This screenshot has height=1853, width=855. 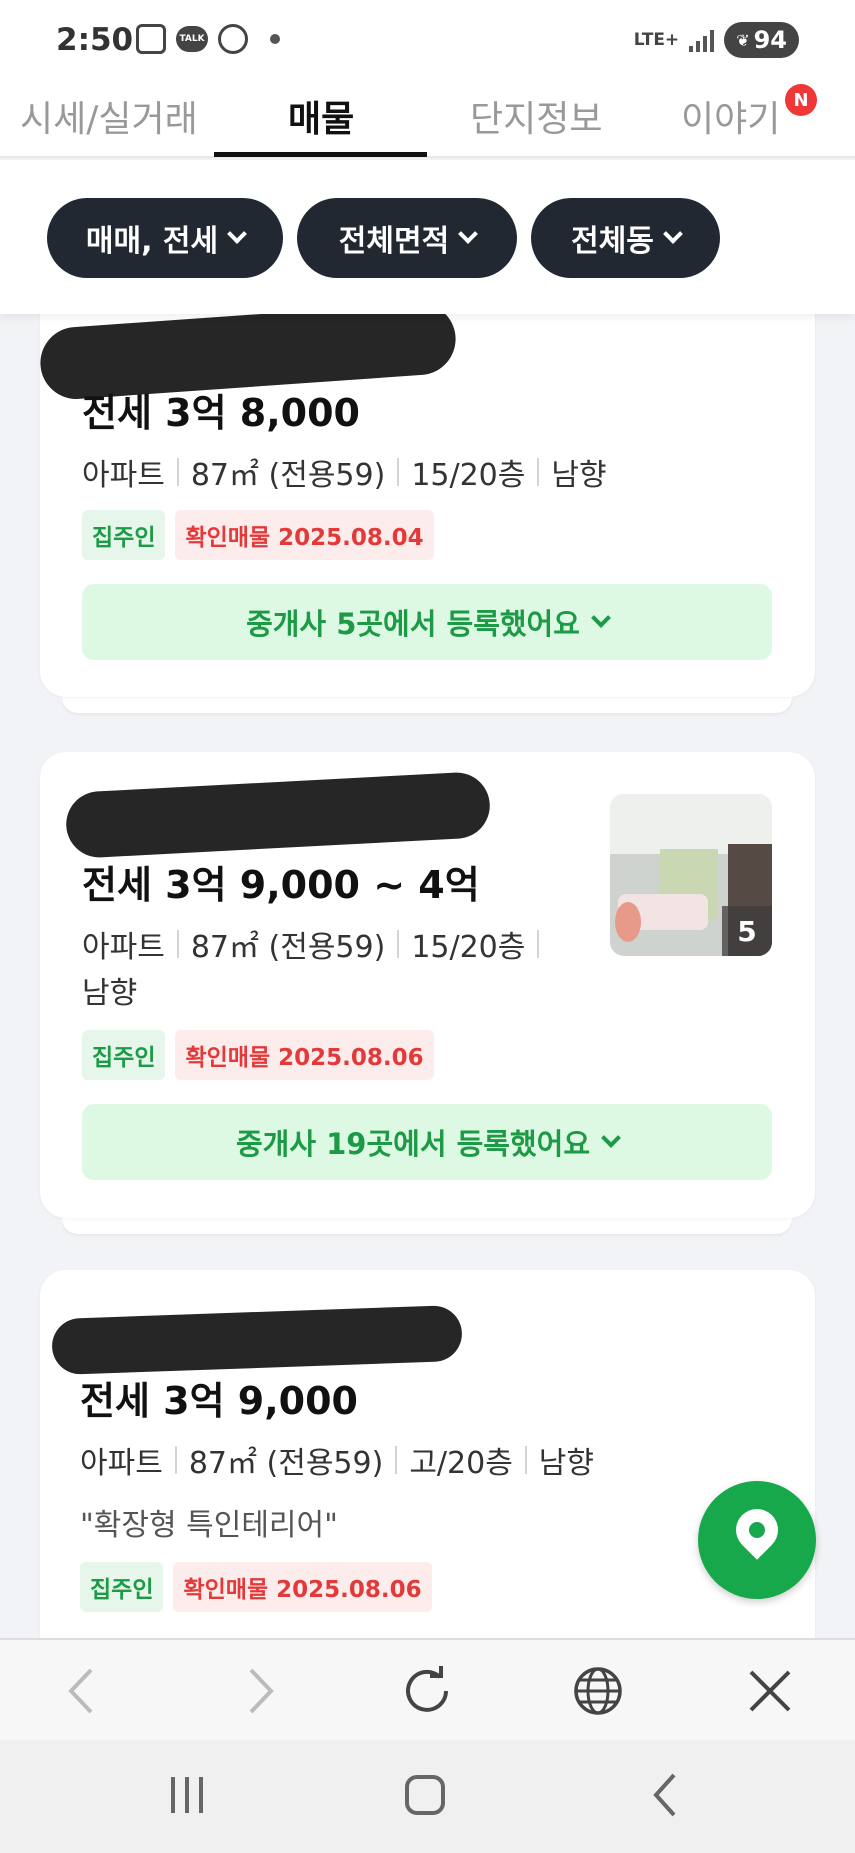 What do you see at coordinates (656, 40) in the screenshot?
I see `network-label: LTE+` at bounding box center [656, 40].